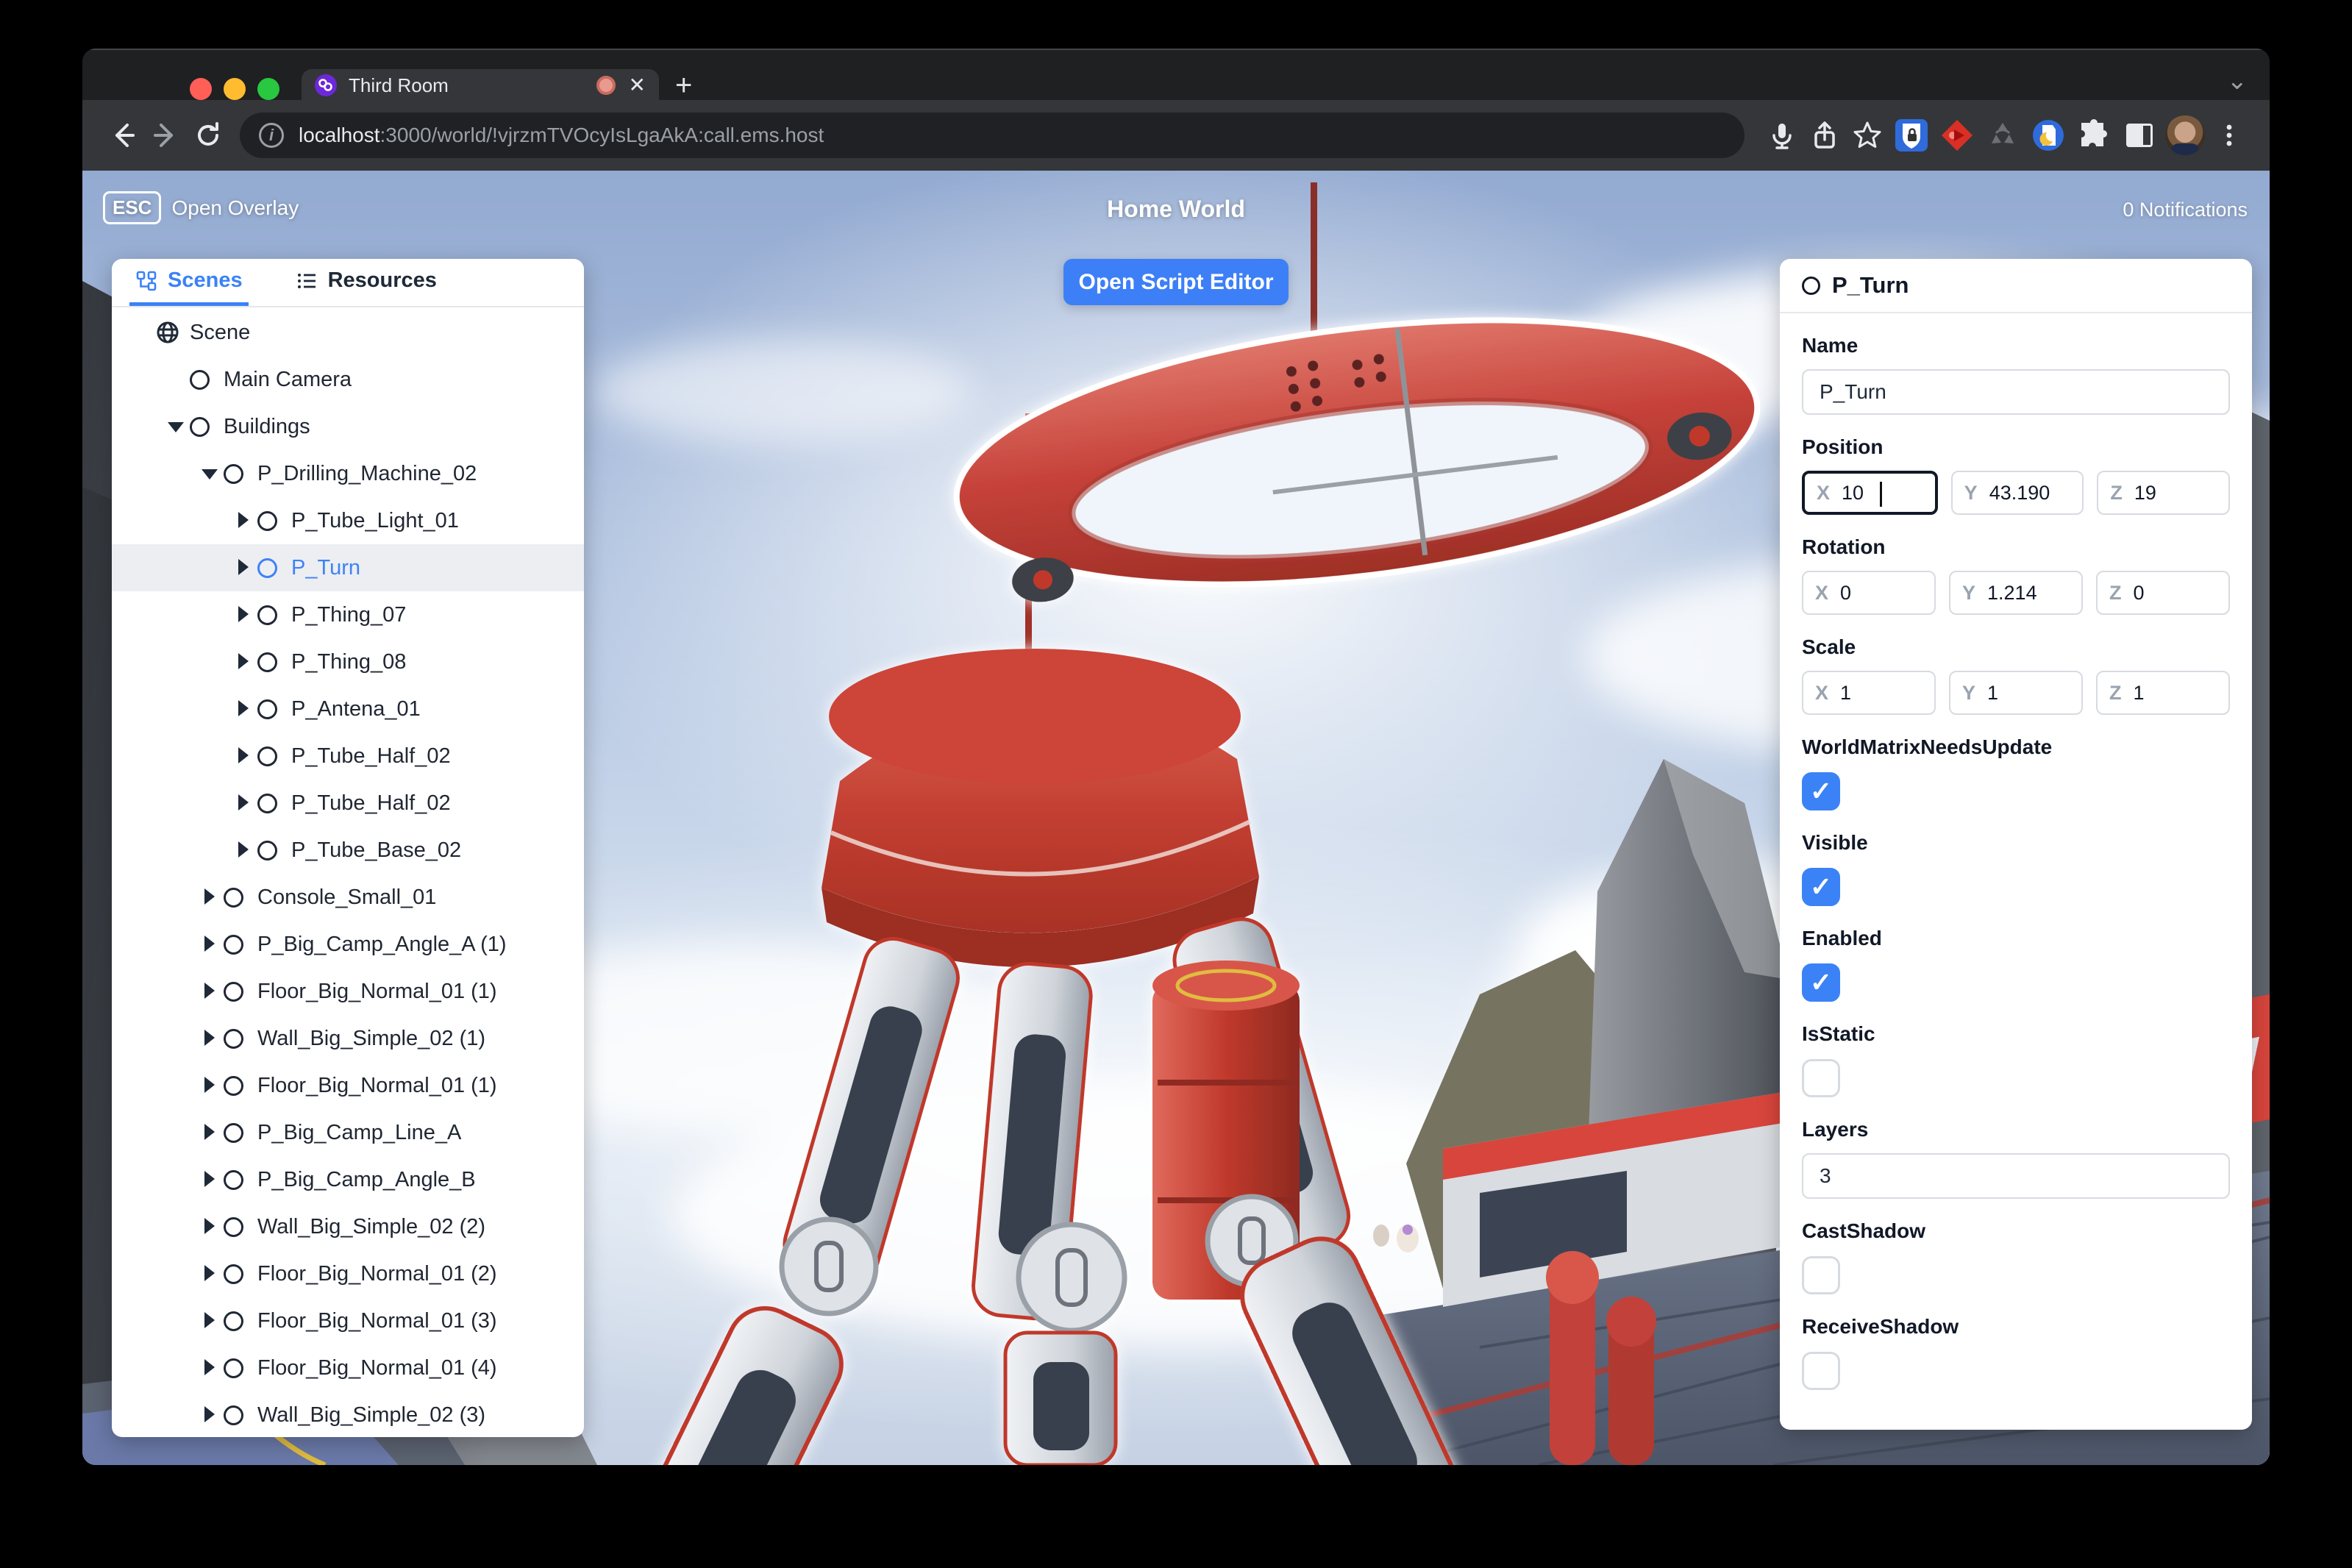 The width and height of the screenshot is (2352, 1568). Describe the element at coordinates (377, 1320) in the screenshot. I see `tree-item-label: Floor_Big_Normal_01 (3)` at that location.